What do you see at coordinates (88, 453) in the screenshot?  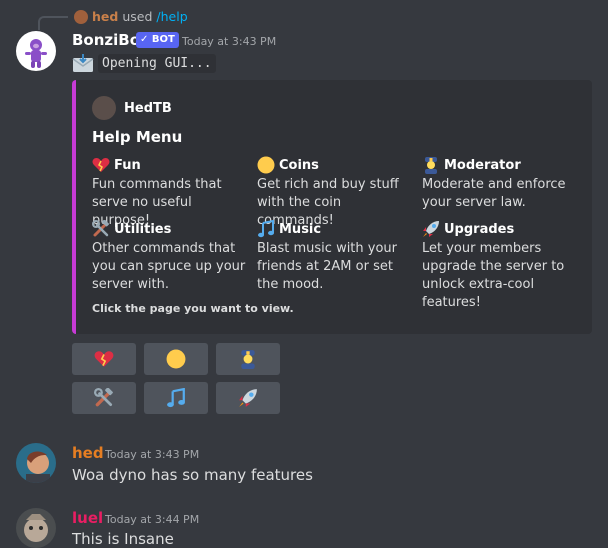 I see `hed-username: hed` at bounding box center [88, 453].